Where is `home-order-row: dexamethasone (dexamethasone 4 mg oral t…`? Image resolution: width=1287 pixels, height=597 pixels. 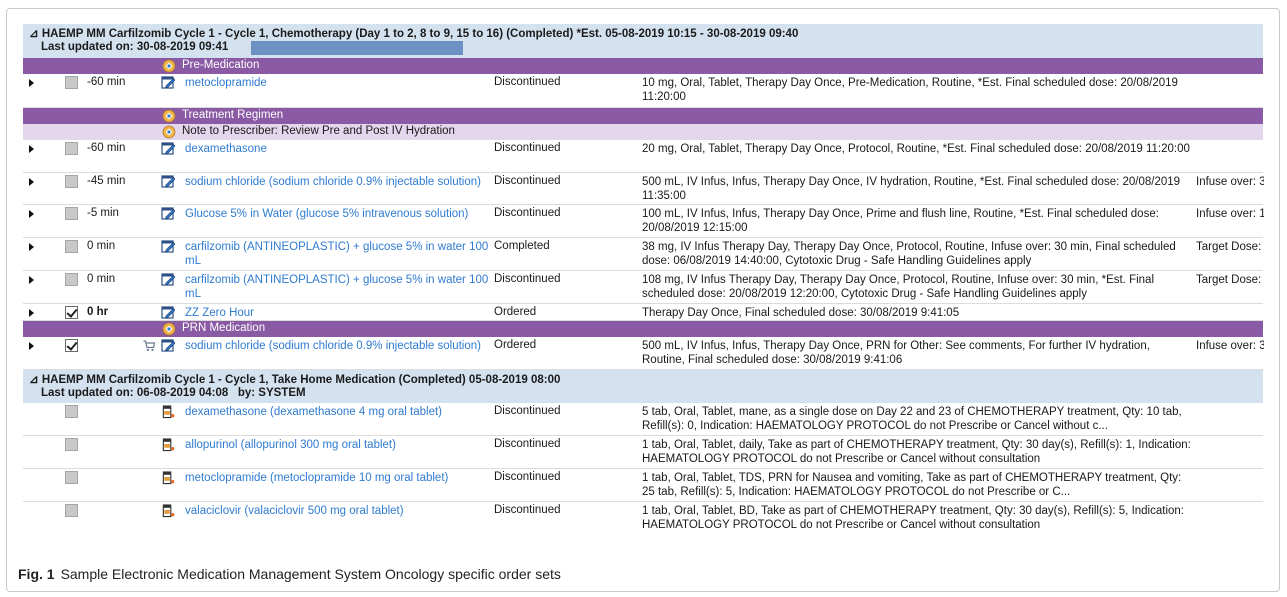 home-order-row: dexamethasone (dexamethasone 4 mg oral t… is located at coordinates (643, 419).